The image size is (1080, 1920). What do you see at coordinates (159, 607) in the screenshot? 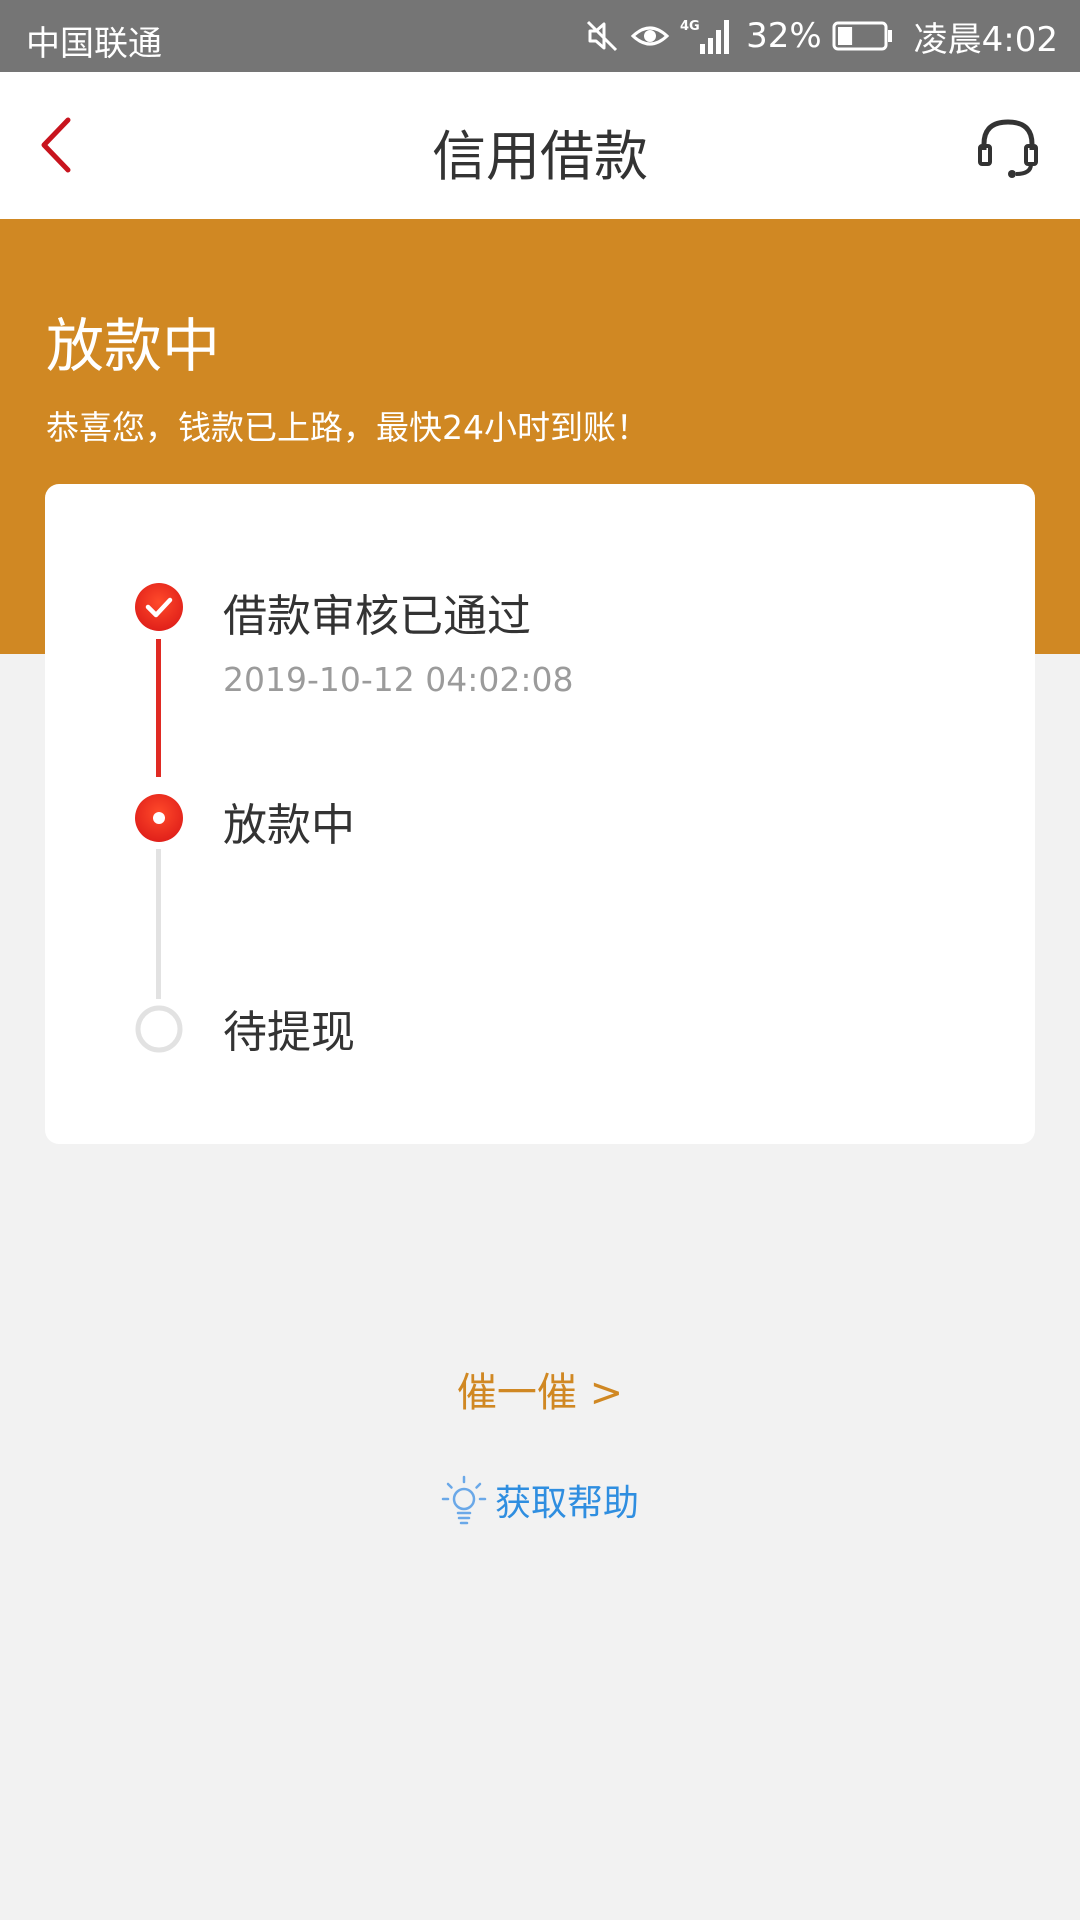
I see `check-circle-icon` at bounding box center [159, 607].